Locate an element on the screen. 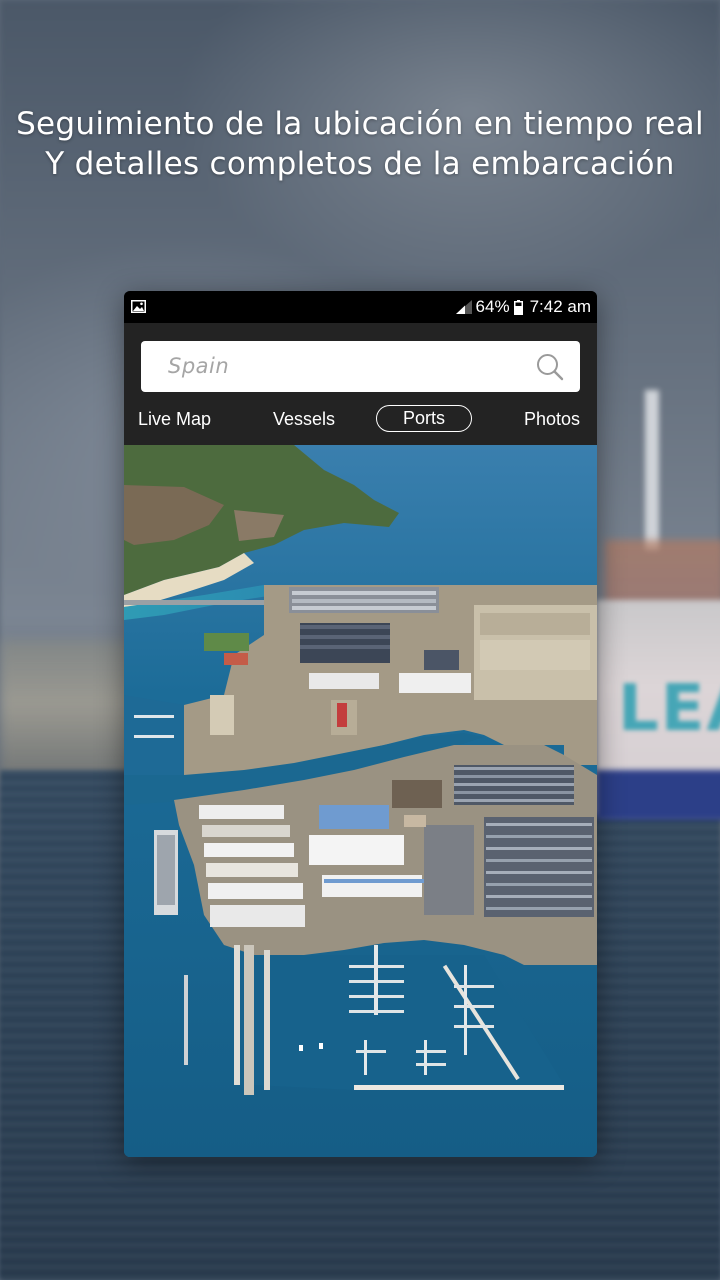  search-input: Spain is located at coordinates (198, 366).